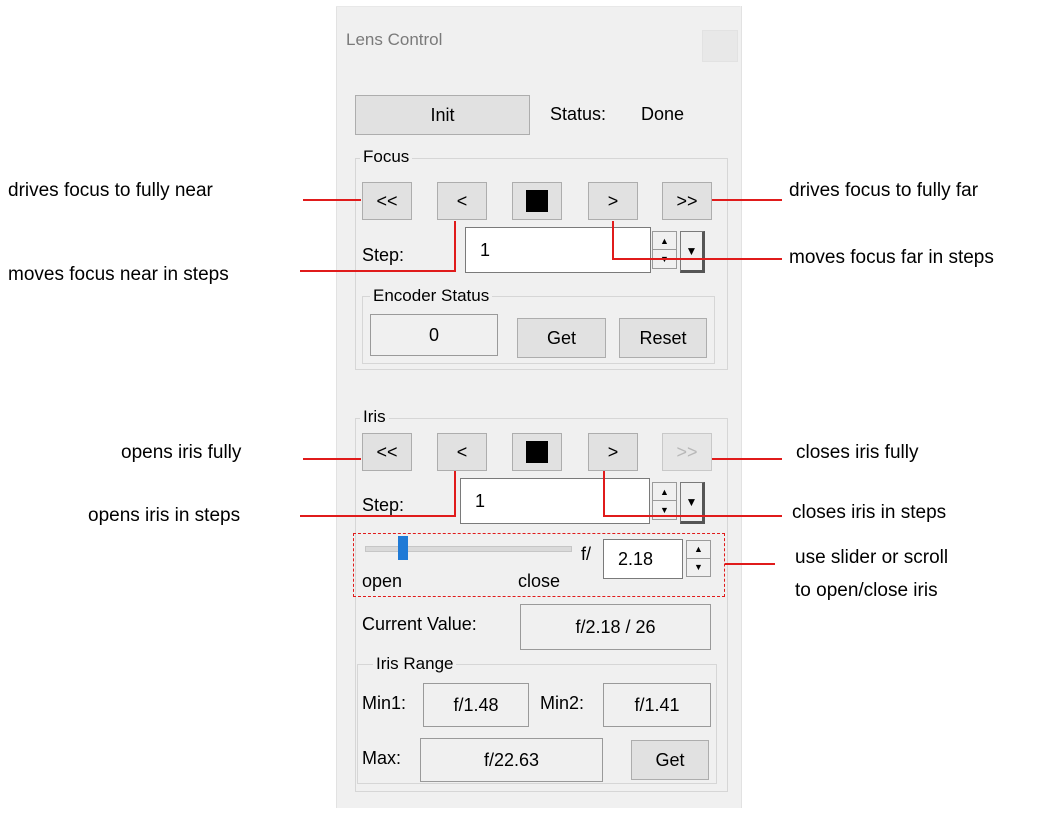  What do you see at coordinates (657, 705) in the screenshot?
I see `min2-value: f/1.41` at bounding box center [657, 705].